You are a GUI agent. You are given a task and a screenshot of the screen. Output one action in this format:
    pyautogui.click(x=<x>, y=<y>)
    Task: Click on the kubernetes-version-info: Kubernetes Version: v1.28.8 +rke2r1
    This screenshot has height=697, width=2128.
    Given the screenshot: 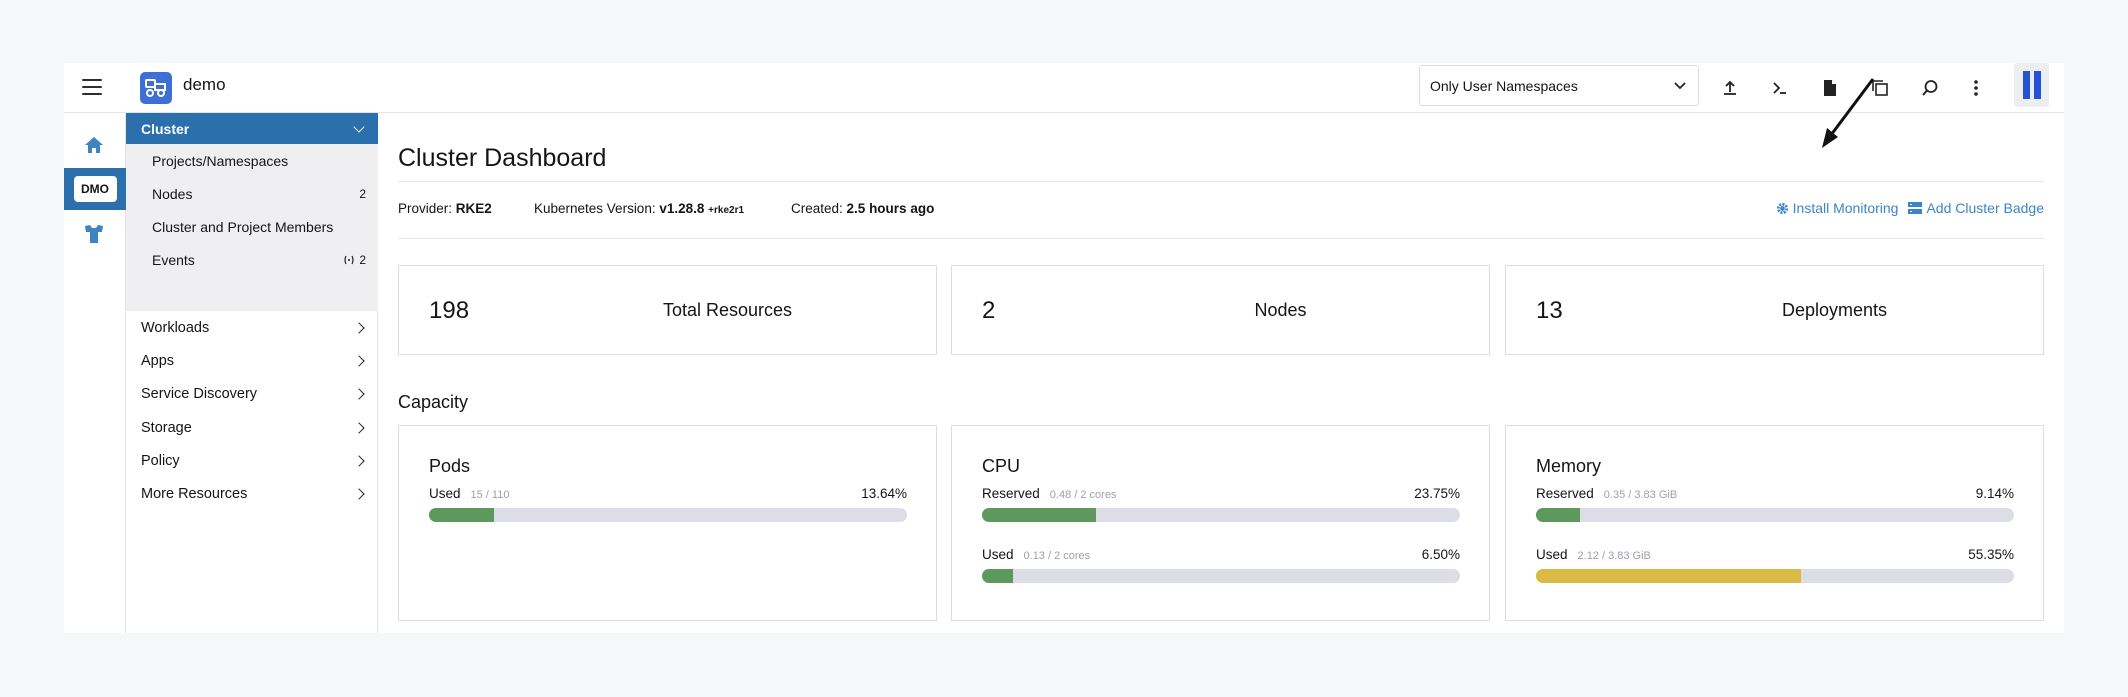 What is the action you would take?
    pyautogui.click(x=639, y=208)
    